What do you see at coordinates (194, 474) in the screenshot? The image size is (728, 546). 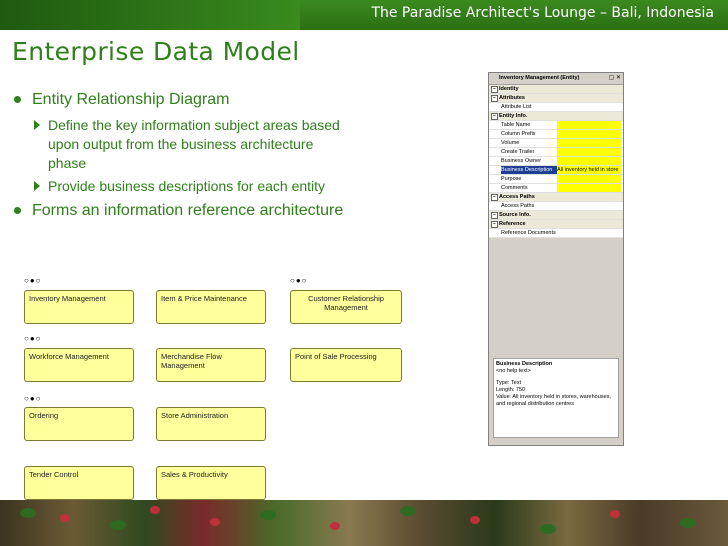 I see `entity-label: Sales & Productivity` at bounding box center [194, 474].